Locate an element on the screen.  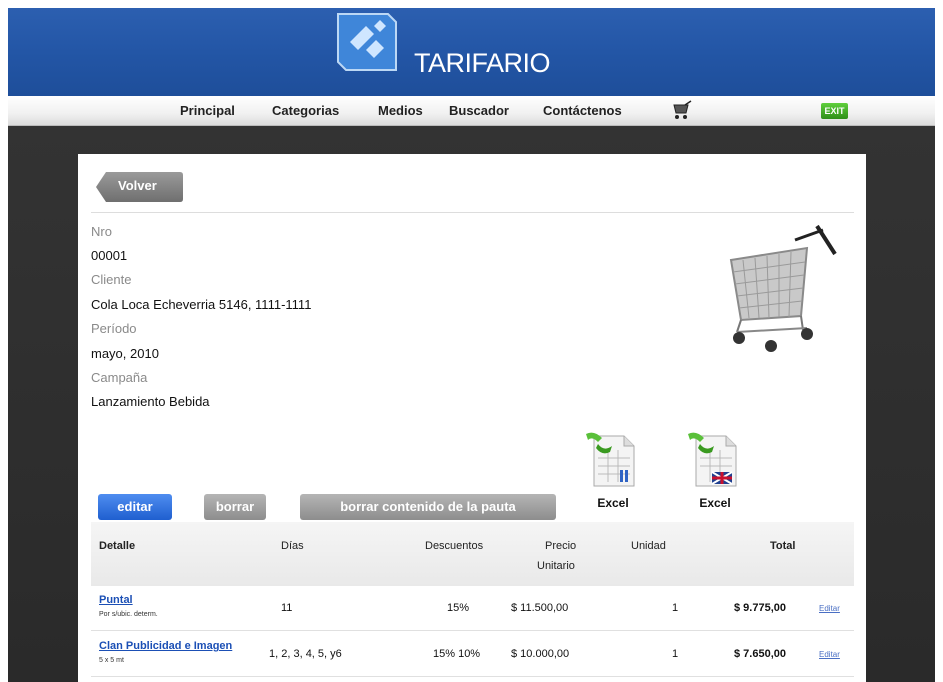
field-label-cliente: Cliente is located at coordinates (111, 279).